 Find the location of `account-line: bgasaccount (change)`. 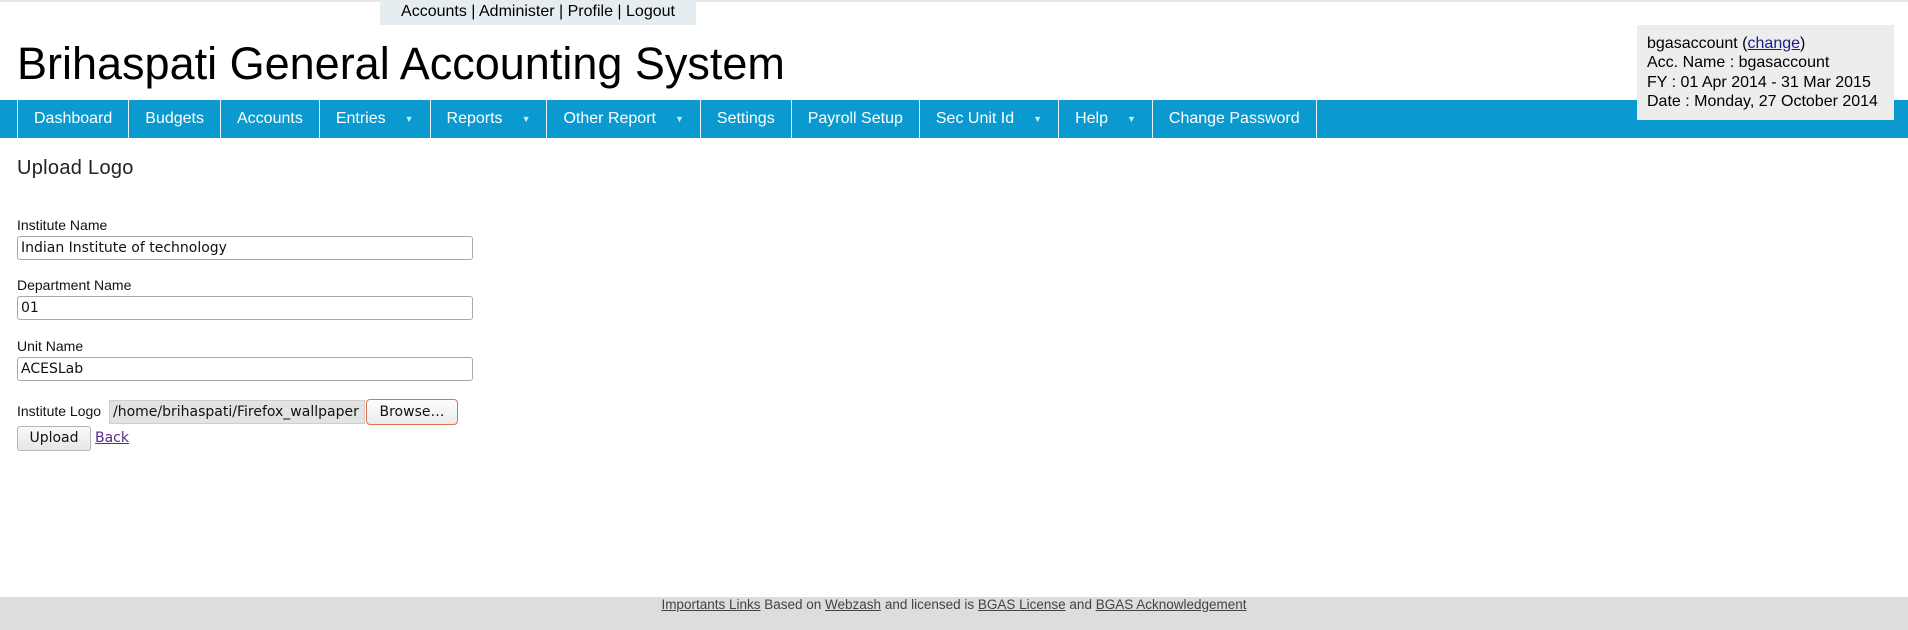

account-line: bgasaccount (change) is located at coordinates (1770, 43).